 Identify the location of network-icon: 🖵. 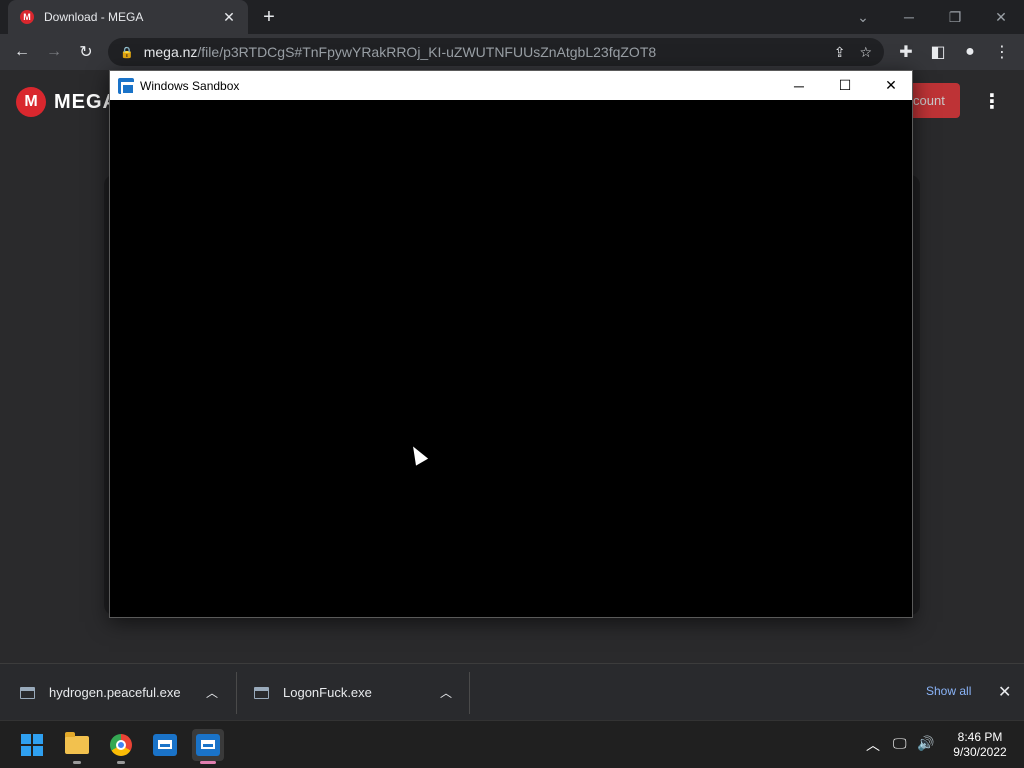
(900, 743).